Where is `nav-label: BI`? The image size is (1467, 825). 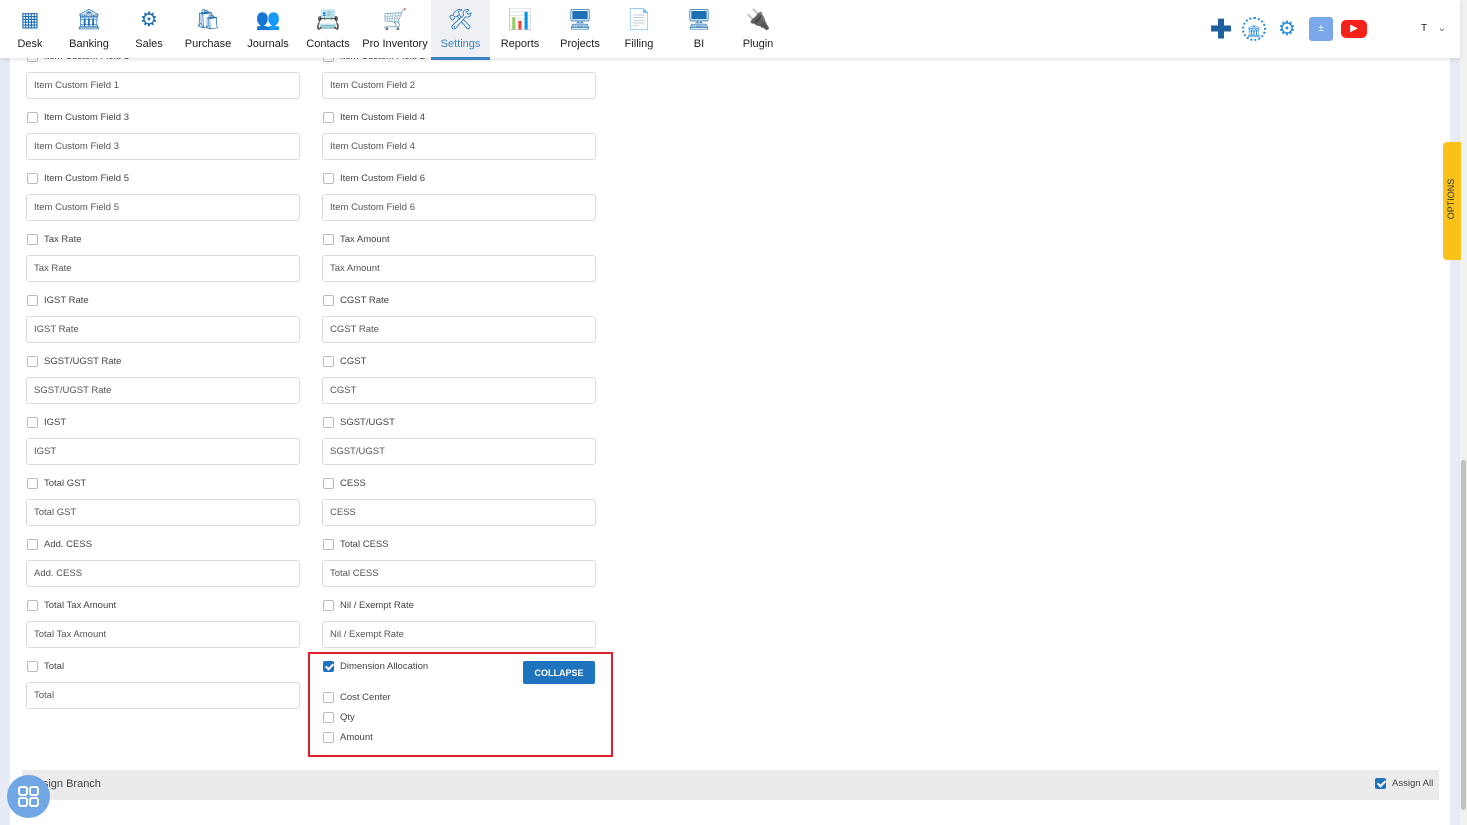
nav-label: BI is located at coordinates (699, 44).